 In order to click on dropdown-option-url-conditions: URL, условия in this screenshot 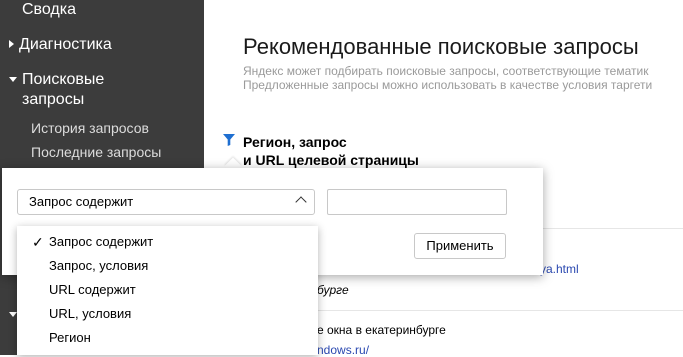, I will do `click(167, 314)`.